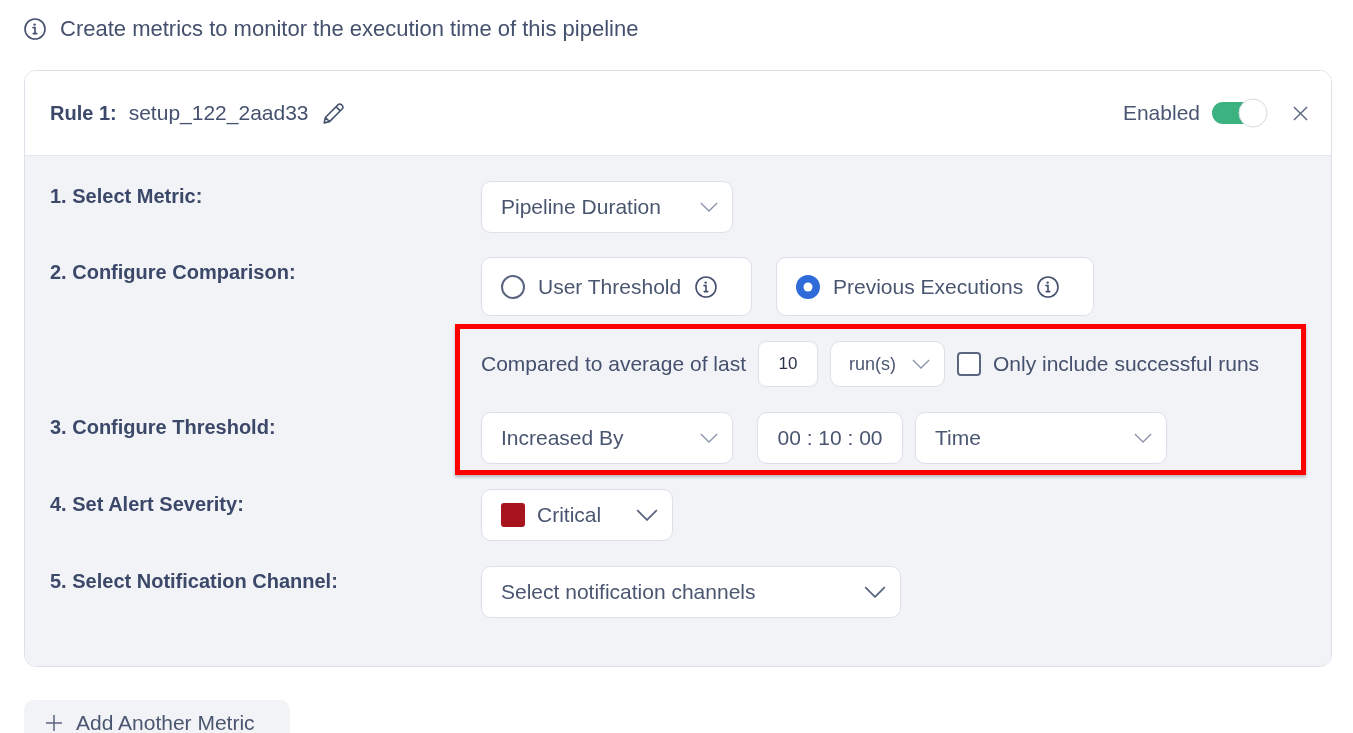 The width and height of the screenshot is (1353, 733). Describe the element at coordinates (691, 592) in the screenshot. I see `channel-select: Select notification channels` at that location.